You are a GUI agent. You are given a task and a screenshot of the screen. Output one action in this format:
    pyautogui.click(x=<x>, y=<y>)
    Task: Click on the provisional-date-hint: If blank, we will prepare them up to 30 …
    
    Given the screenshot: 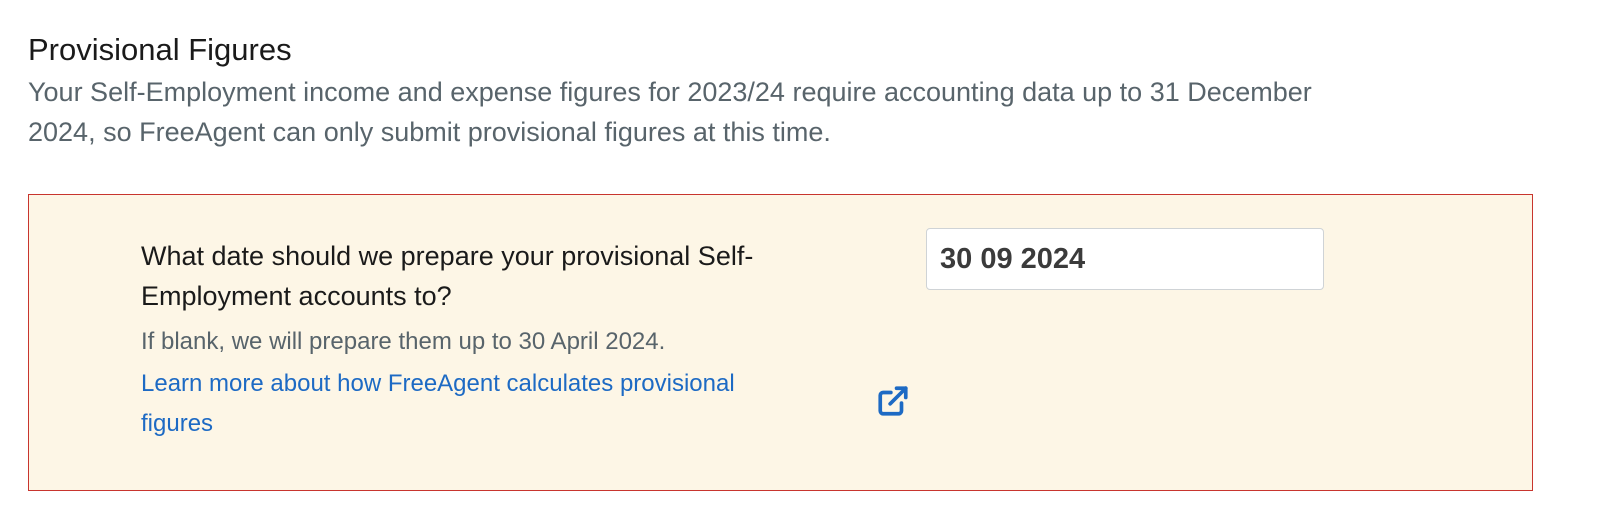 What is the action you would take?
    pyautogui.click(x=403, y=341)
    